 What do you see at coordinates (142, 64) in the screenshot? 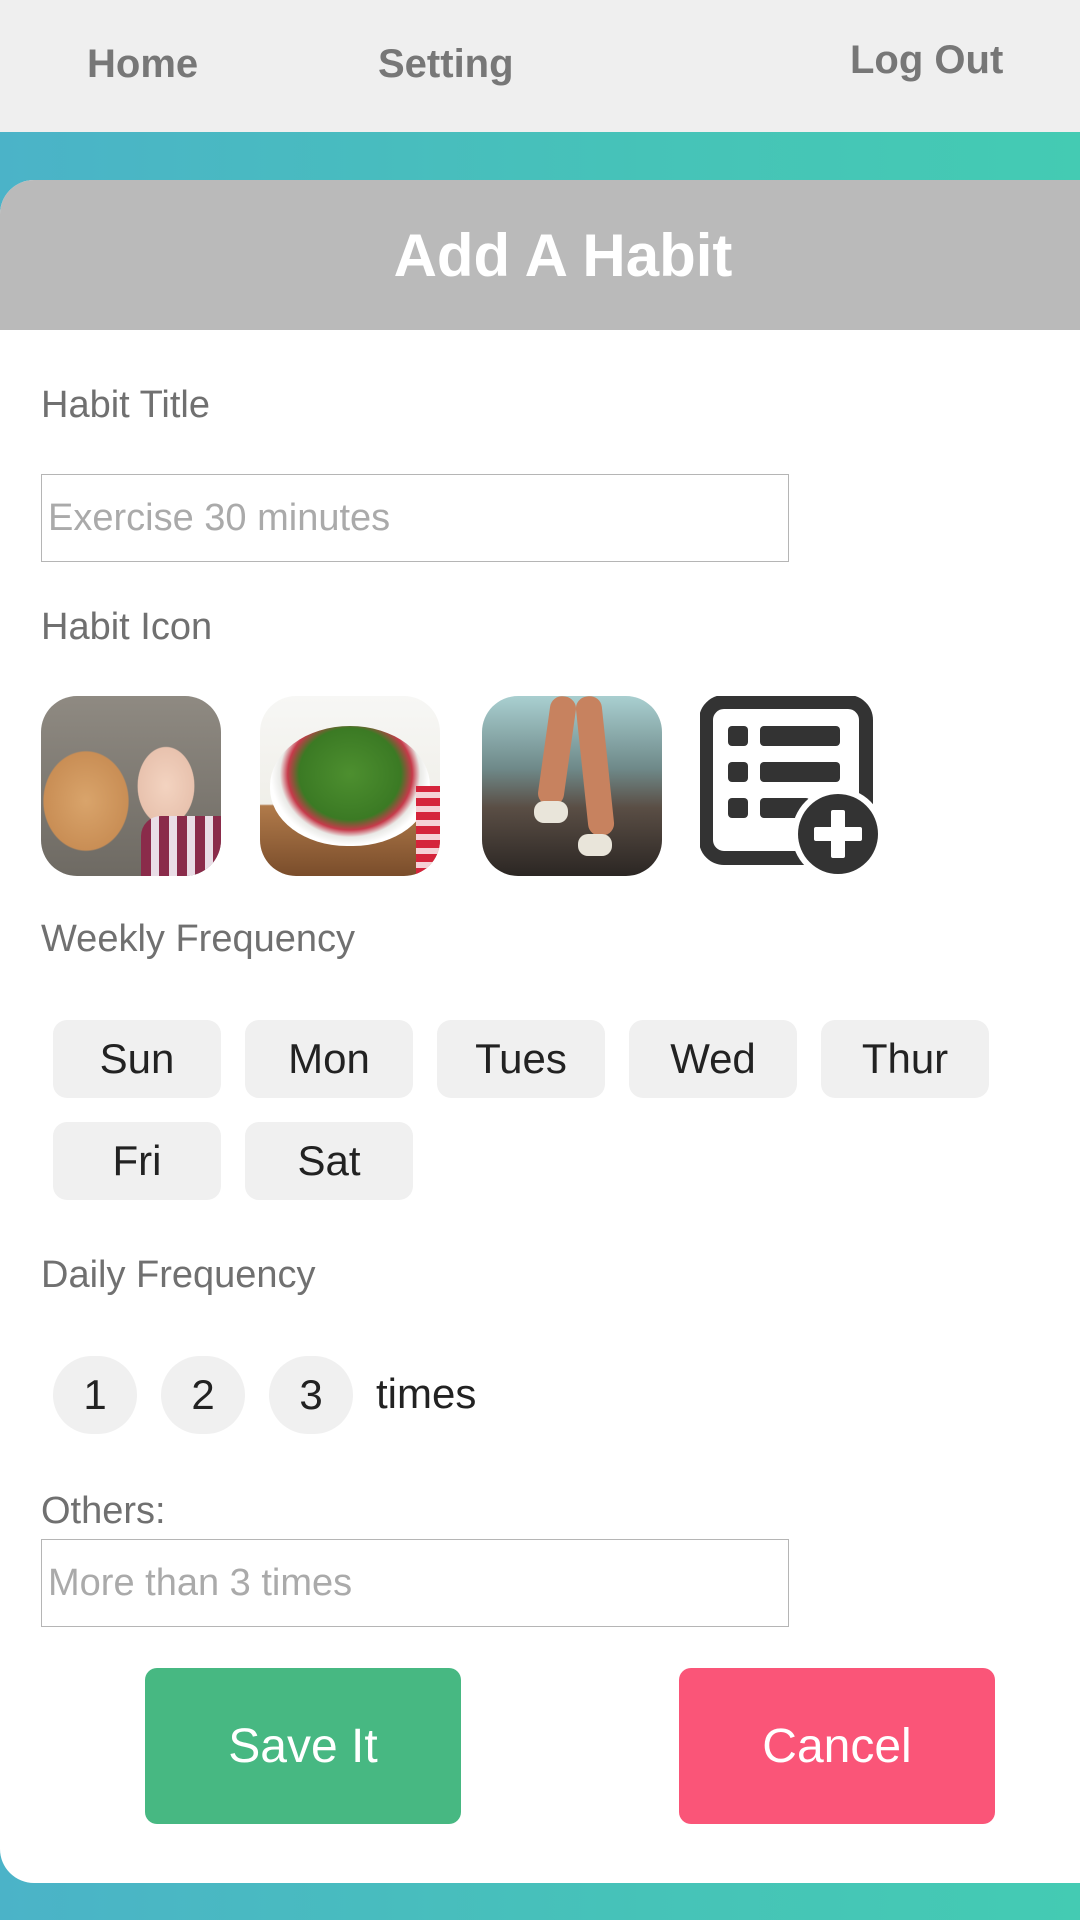
I see `nav-home-link: Home` at bounding box center [142, 64].